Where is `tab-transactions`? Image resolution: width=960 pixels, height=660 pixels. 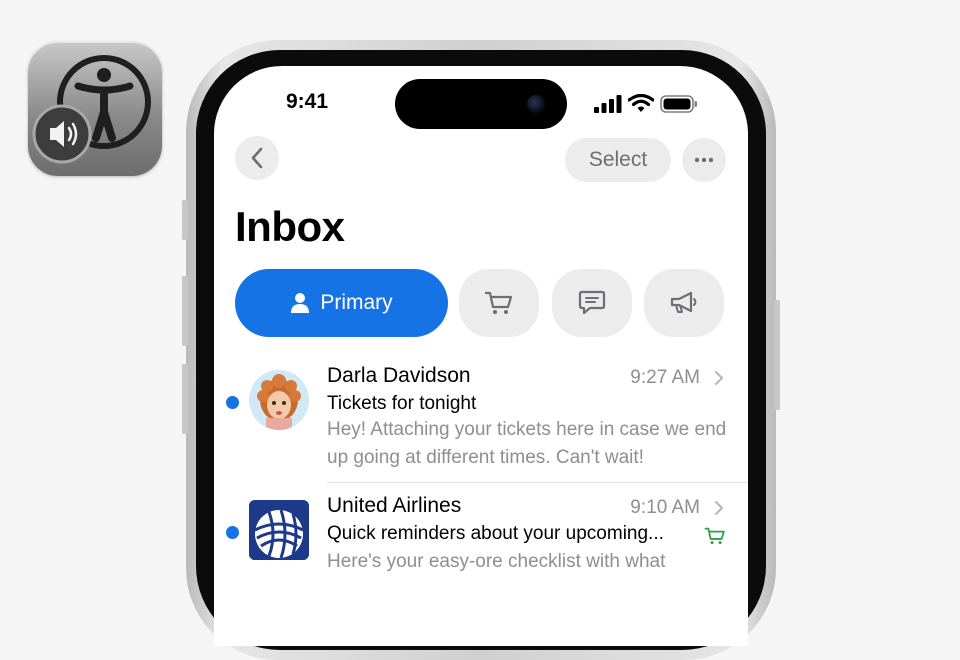 tab-transactions is located at coordinates (499, 303).